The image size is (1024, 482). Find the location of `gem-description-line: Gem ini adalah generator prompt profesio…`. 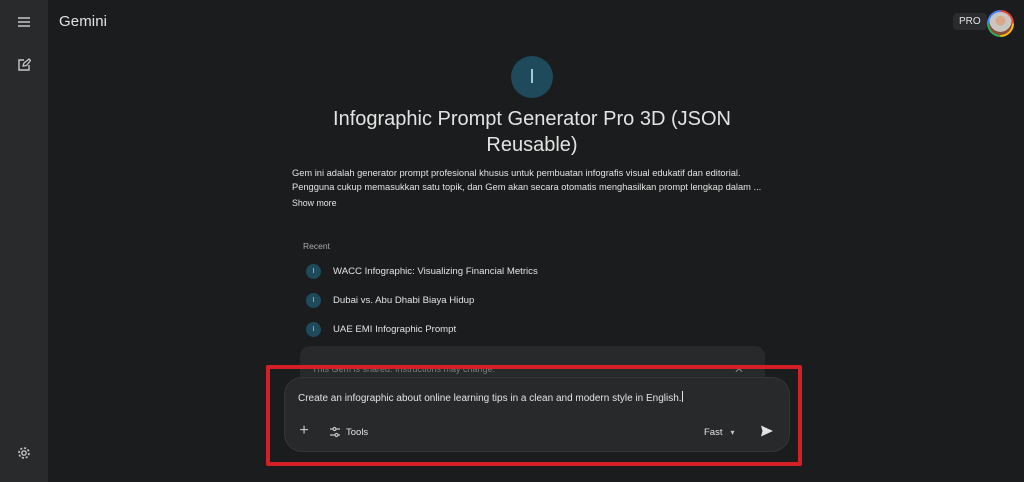

gem-description-line: Gem ini adalah generator prompt profesio… is located at coordinates (516, 173).